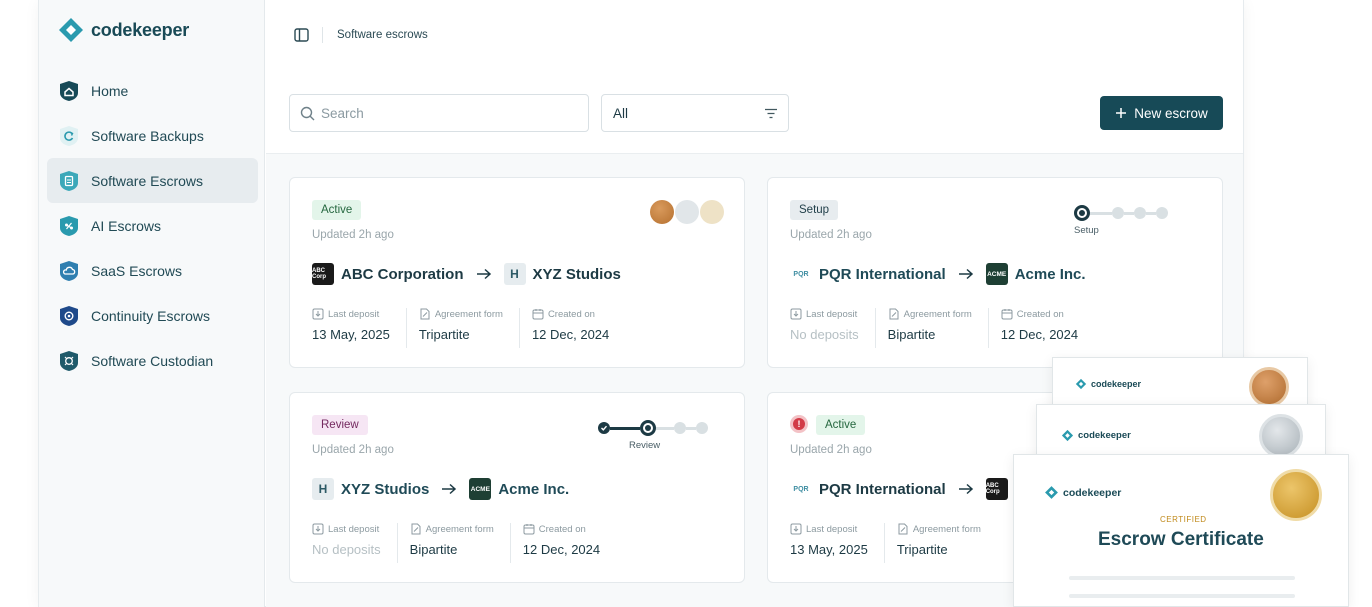 This screenshot has height=607, width=1372. I want to click on sidebar-item-software-escrows: Software Escrows, so click(152, 180).